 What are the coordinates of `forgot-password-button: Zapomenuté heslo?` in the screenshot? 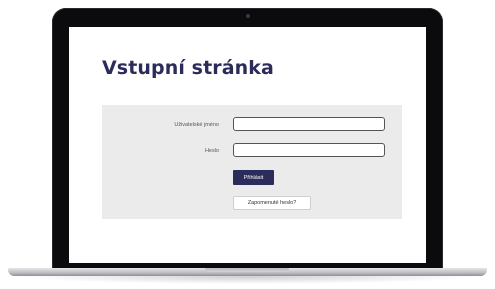 It's located at (272, 203).